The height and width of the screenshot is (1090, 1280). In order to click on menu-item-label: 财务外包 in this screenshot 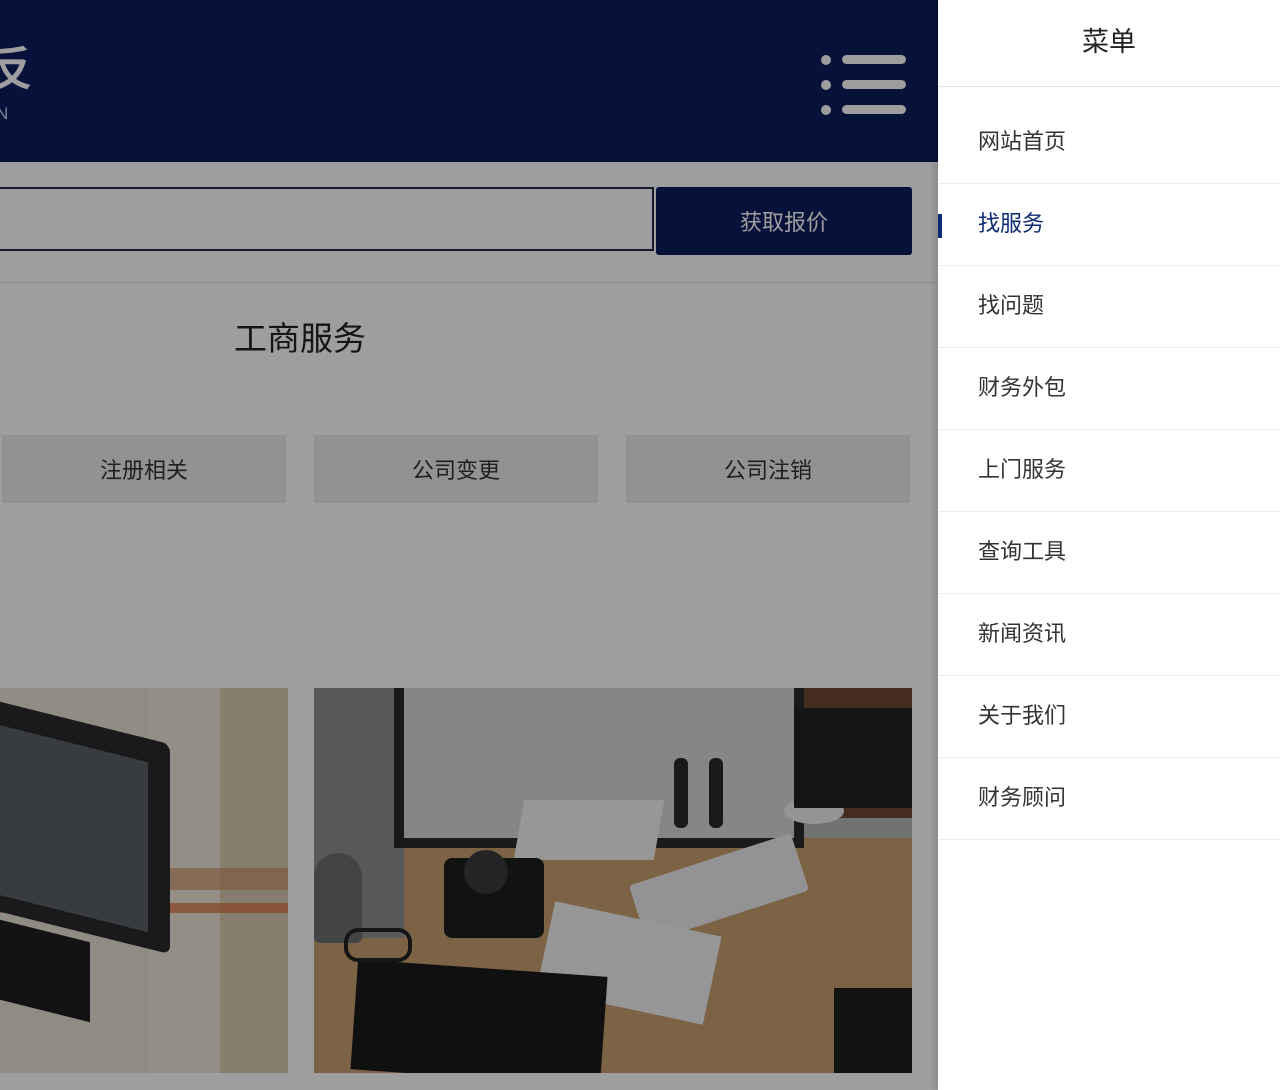, I will do `click(1022, 388)`.